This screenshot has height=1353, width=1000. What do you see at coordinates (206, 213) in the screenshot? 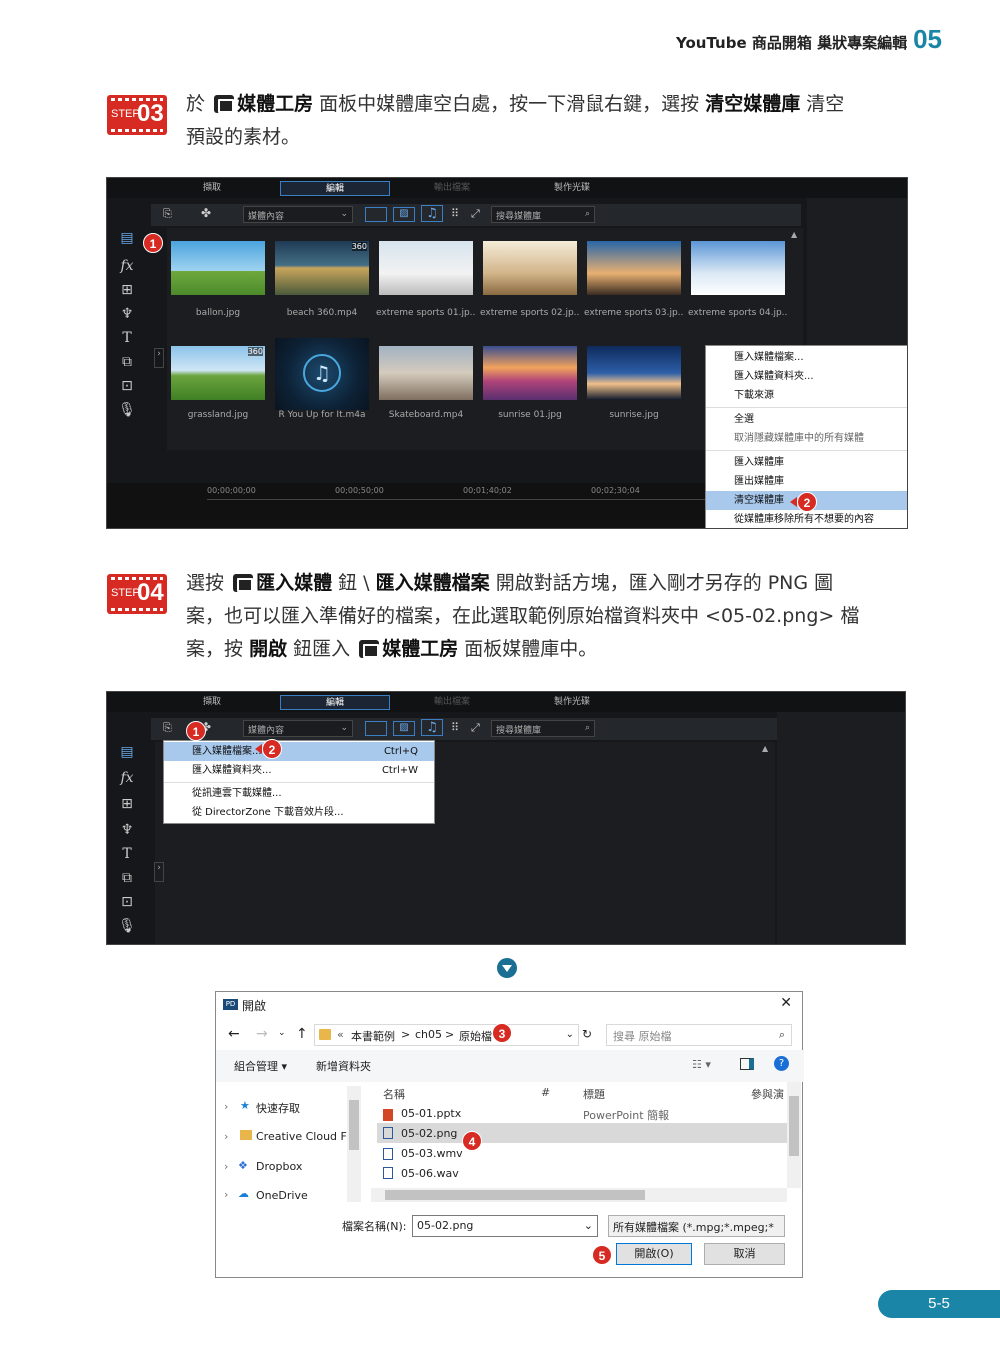
I see `plugin-icon: ✤` at bounding box center [206, 213].